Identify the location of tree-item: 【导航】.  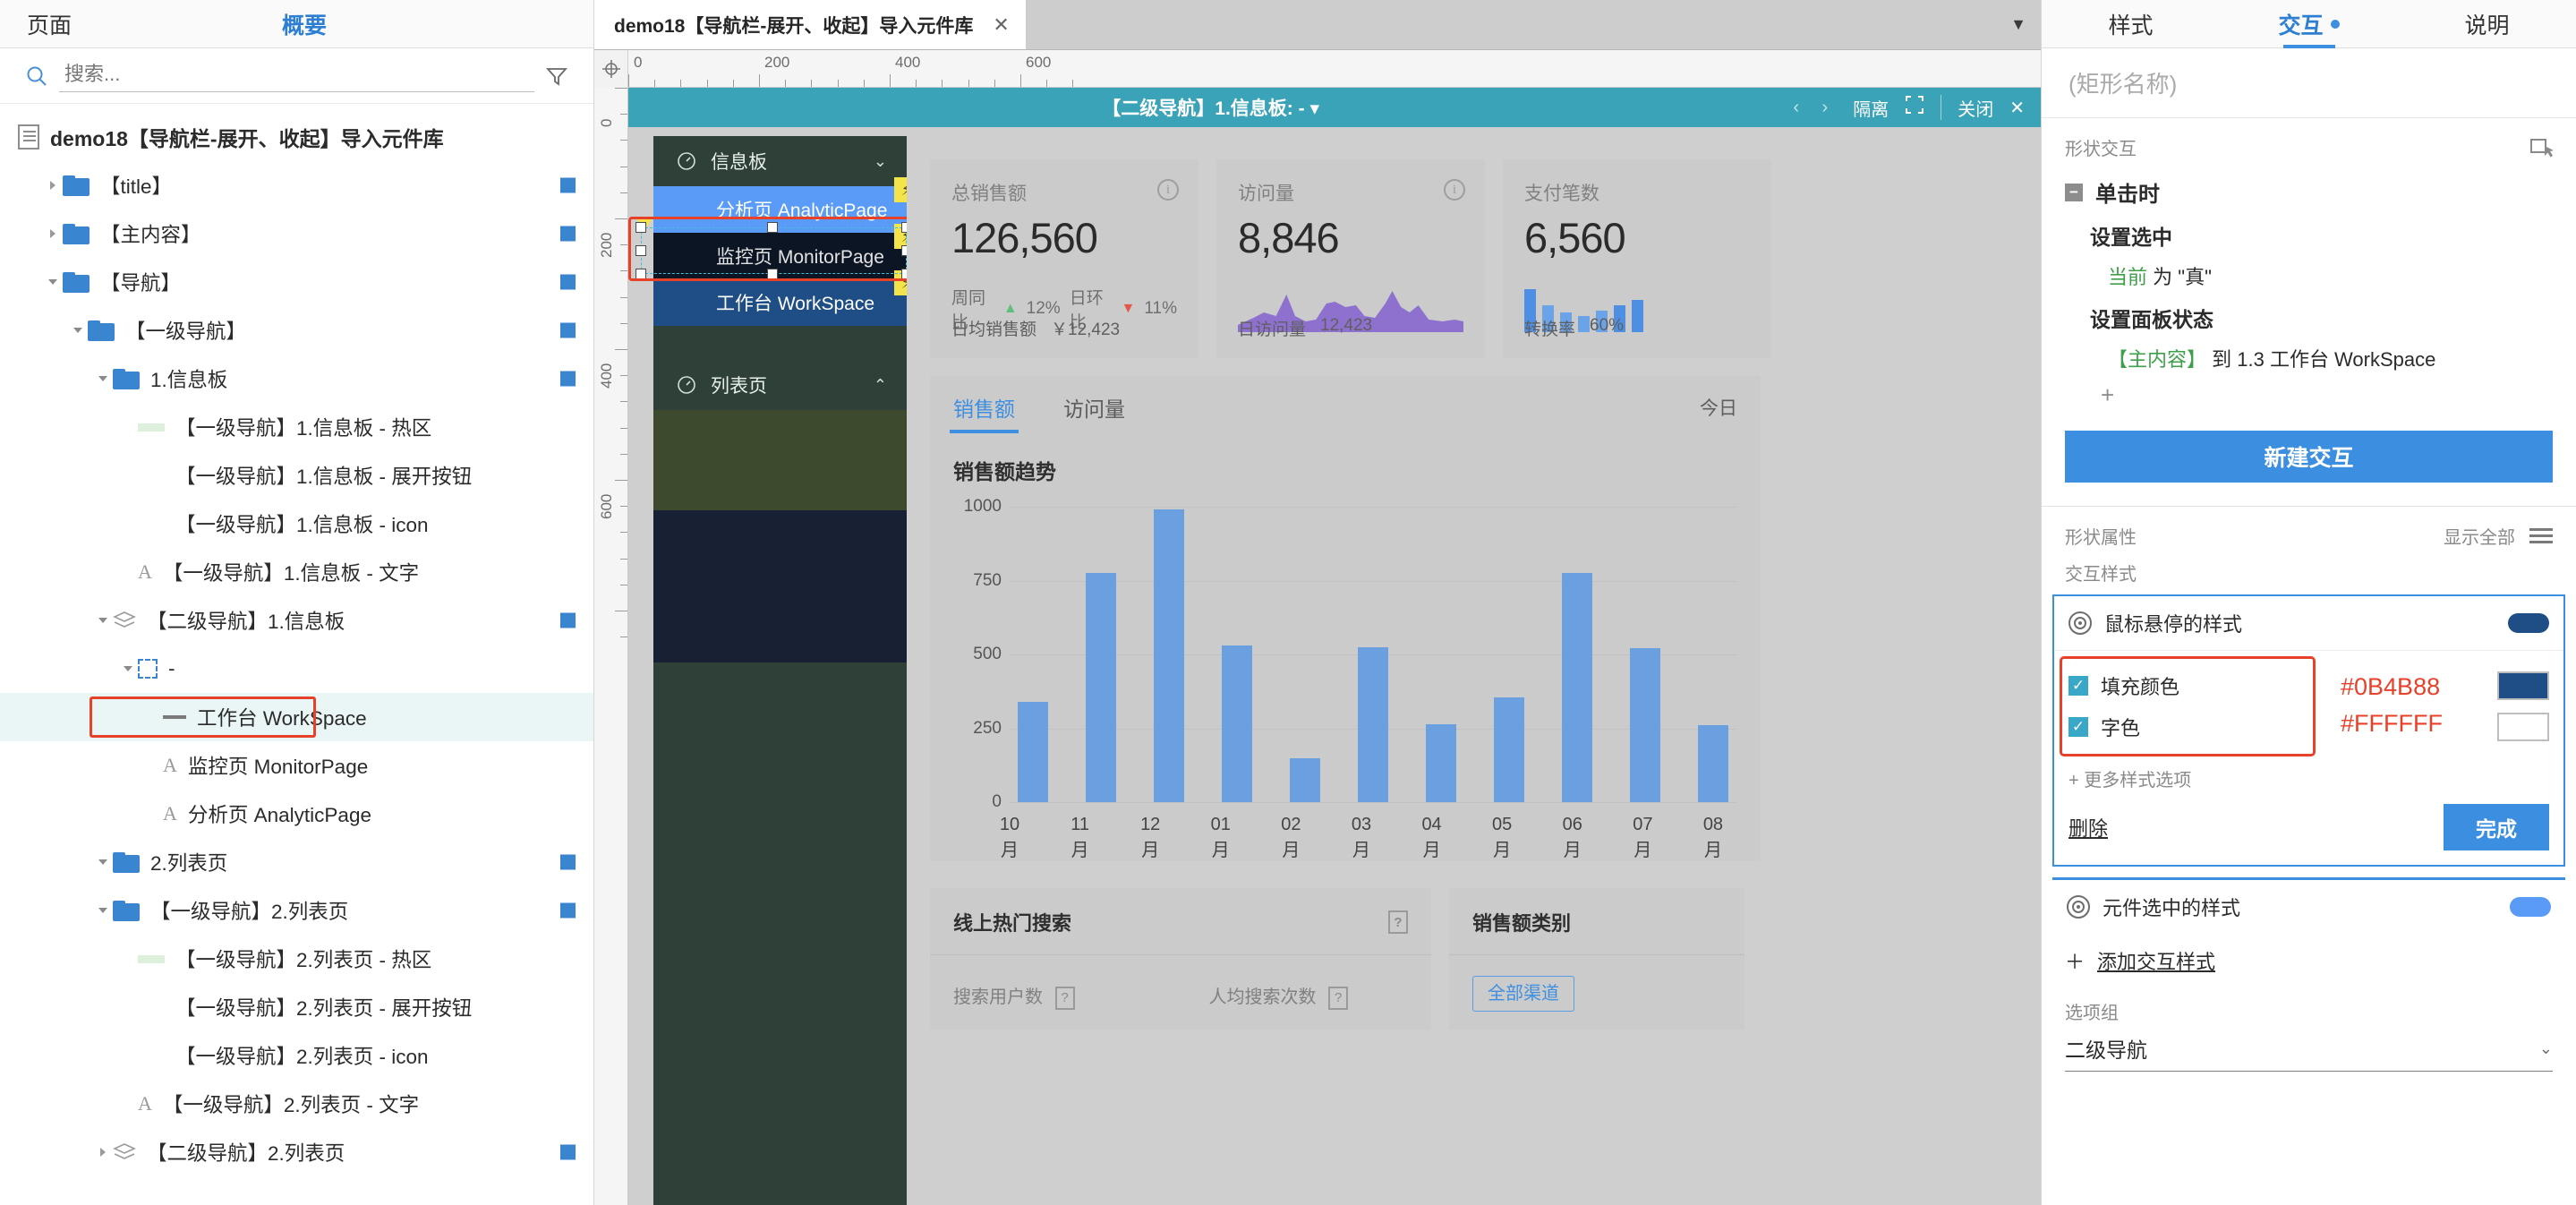
(296, 282).